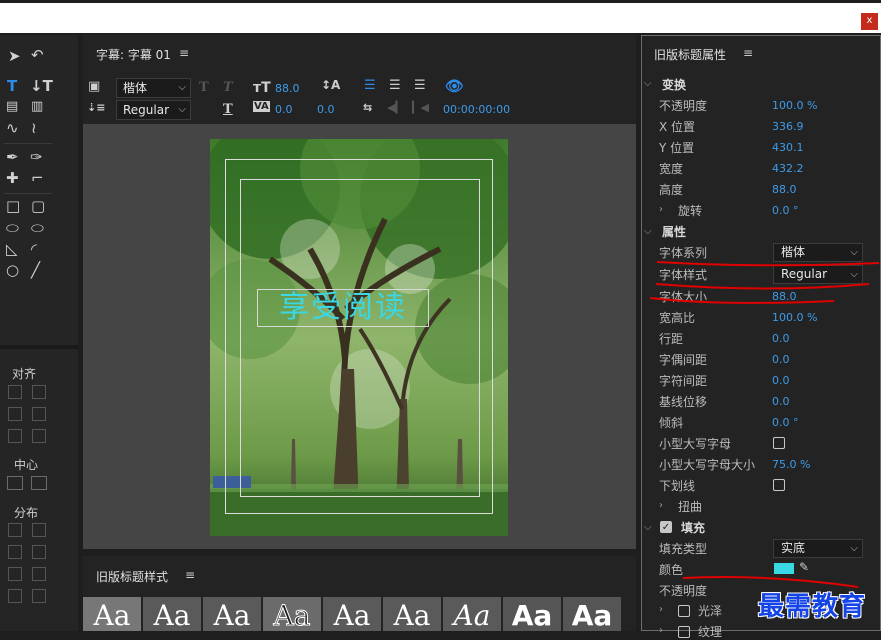  I want to click on aspect-value: 100.0 %, so click(794, 317).